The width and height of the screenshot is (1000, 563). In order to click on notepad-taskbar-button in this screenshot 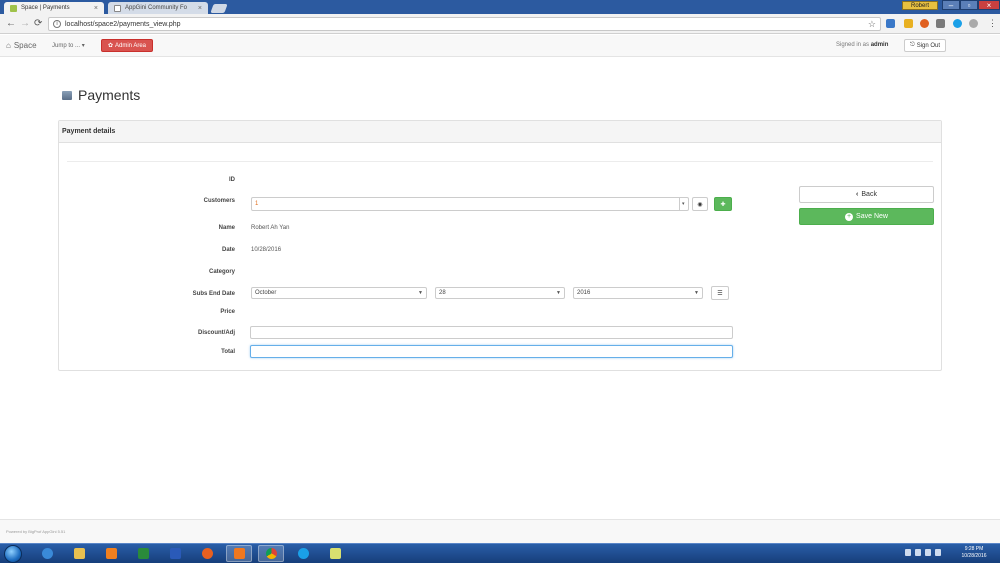, I will do `click(335, 553)`.